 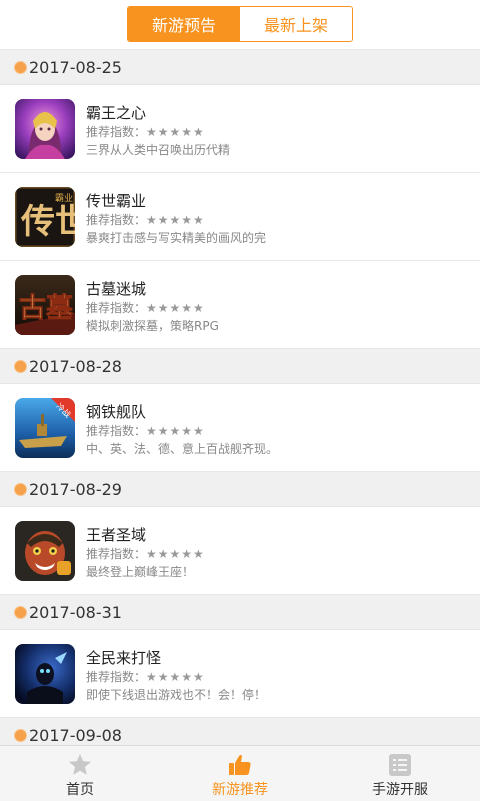 What do you see at coordinates (400, 790) in the screenshot?
I see `tab-servers-label: 手游开服` at bounding box center [400, 790].